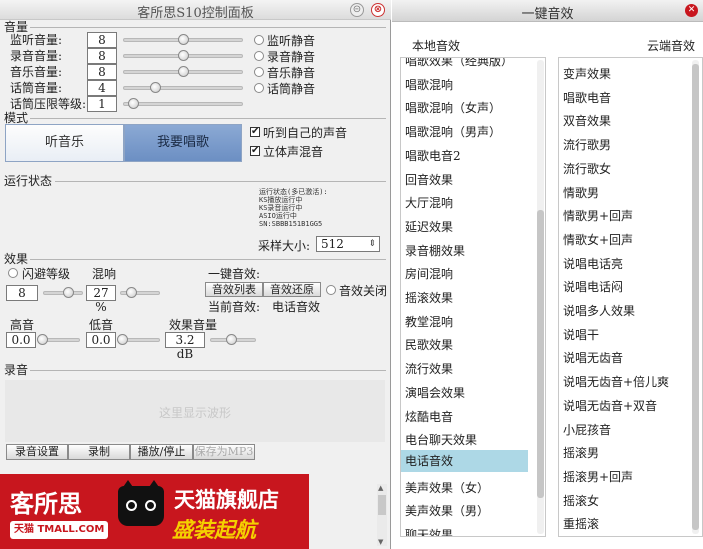 The height and width of the screenshot is (549, 703). What do you see at coordinates (234, 289) in the screenshot?
I see `effect-list-button: 音效列表` at bounding box center [234, 289].